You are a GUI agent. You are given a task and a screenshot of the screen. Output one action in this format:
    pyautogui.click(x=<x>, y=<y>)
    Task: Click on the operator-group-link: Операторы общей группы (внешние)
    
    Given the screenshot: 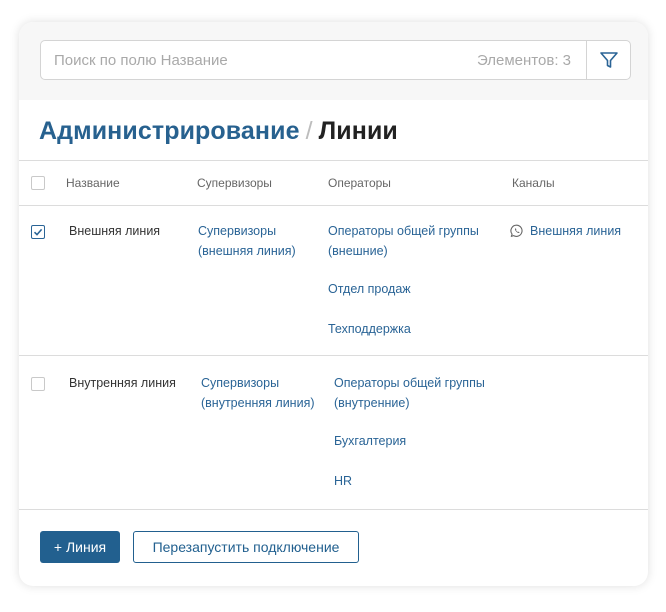 What is the action you would take?
    pyautogui.click(x=403, y=241)
    